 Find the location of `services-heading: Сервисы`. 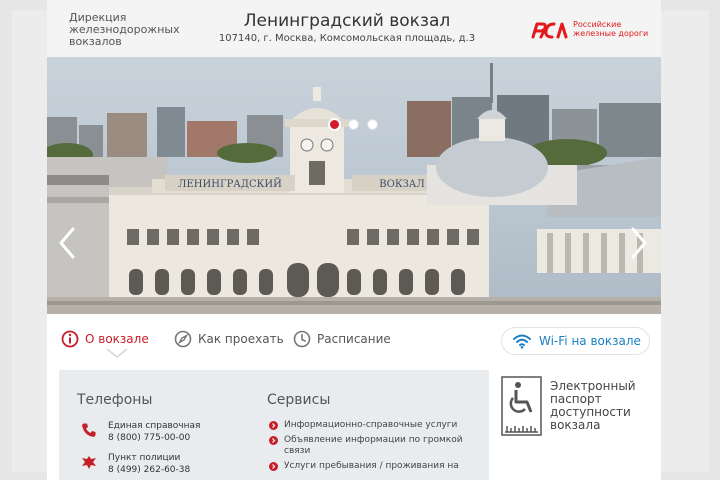

services-heading: Сервисы is located at coordinates (299, 400).